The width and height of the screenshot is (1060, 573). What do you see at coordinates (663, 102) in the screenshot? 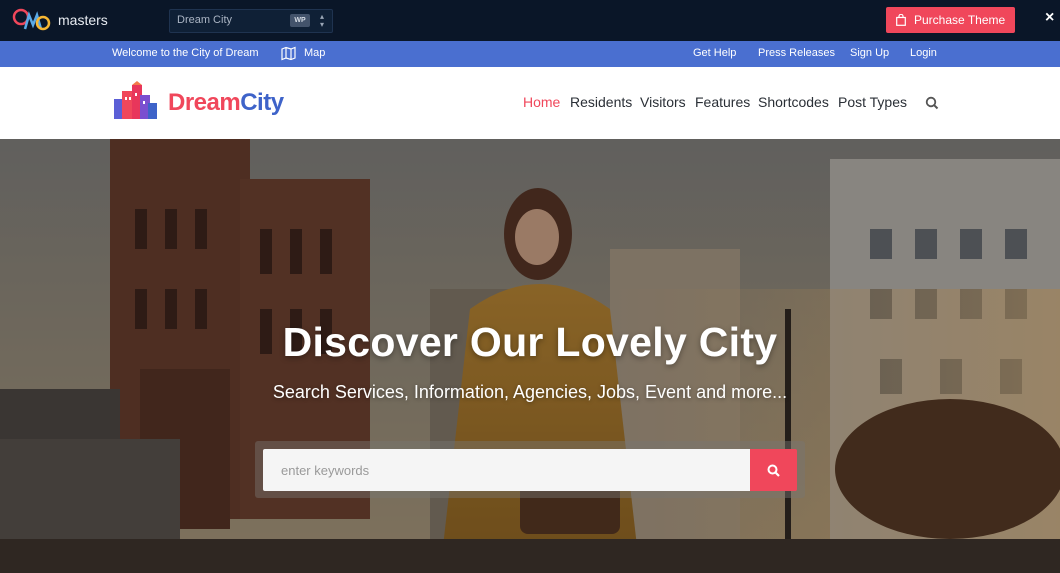
I see `nav-visitors: Visitors` at bounding box center [663, 102].